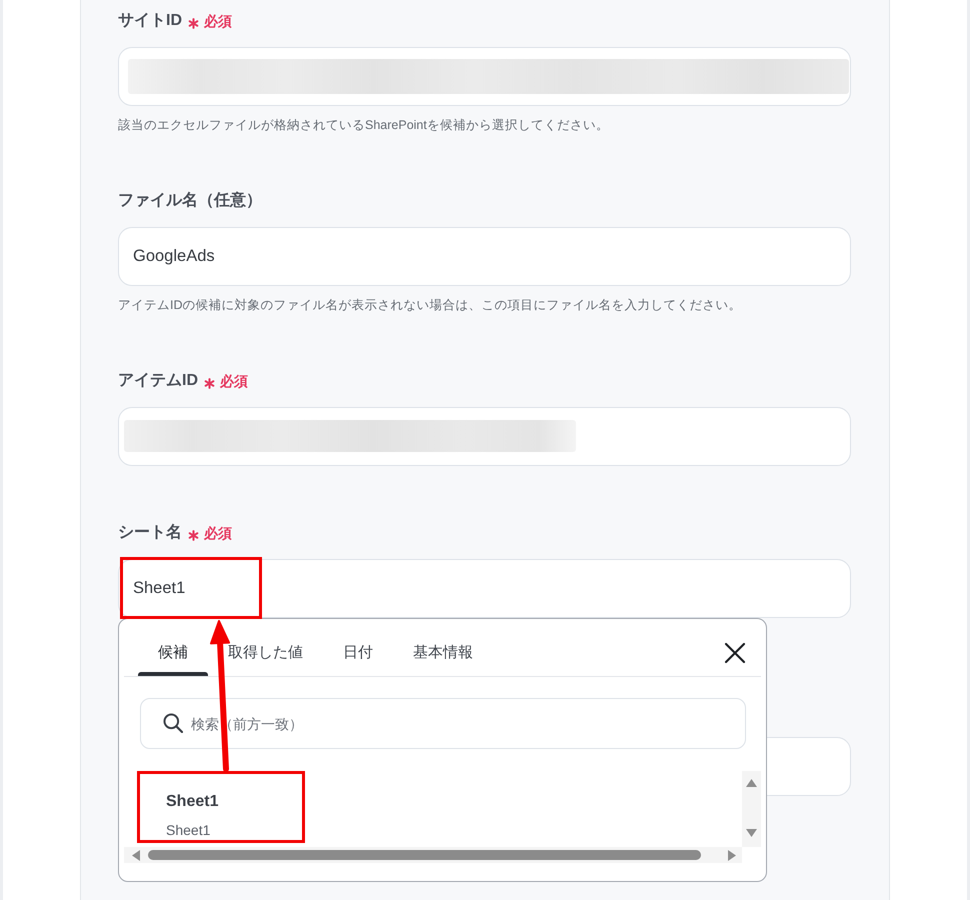 The image size is (970, 900). What do you see at coordinates (158, 381) in the screenshot?
I see `field-label: アイテムID` at bounding box center [158, 381].